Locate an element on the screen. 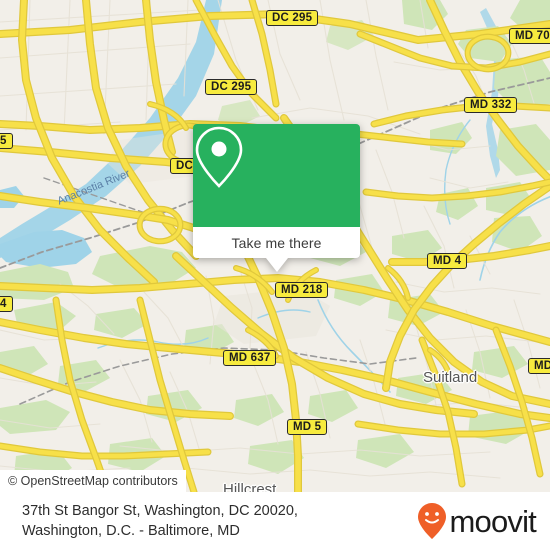  popup-header is located at coordinates (276, 175).